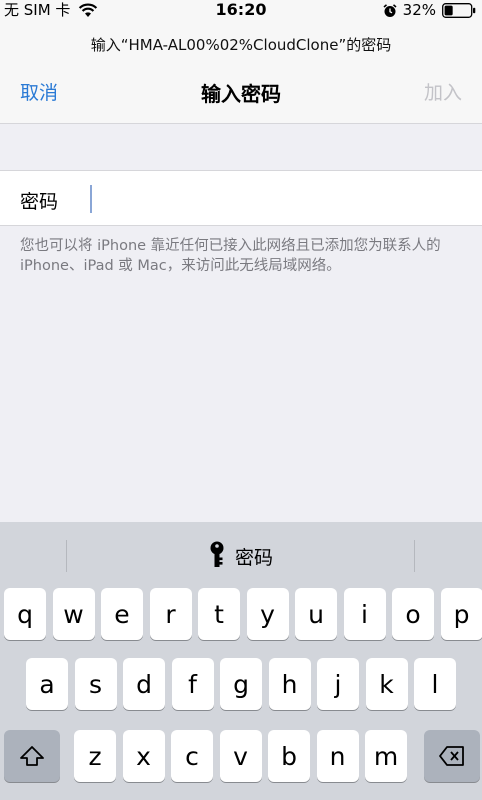  I want to click on key-g: g, so click(241, 684).